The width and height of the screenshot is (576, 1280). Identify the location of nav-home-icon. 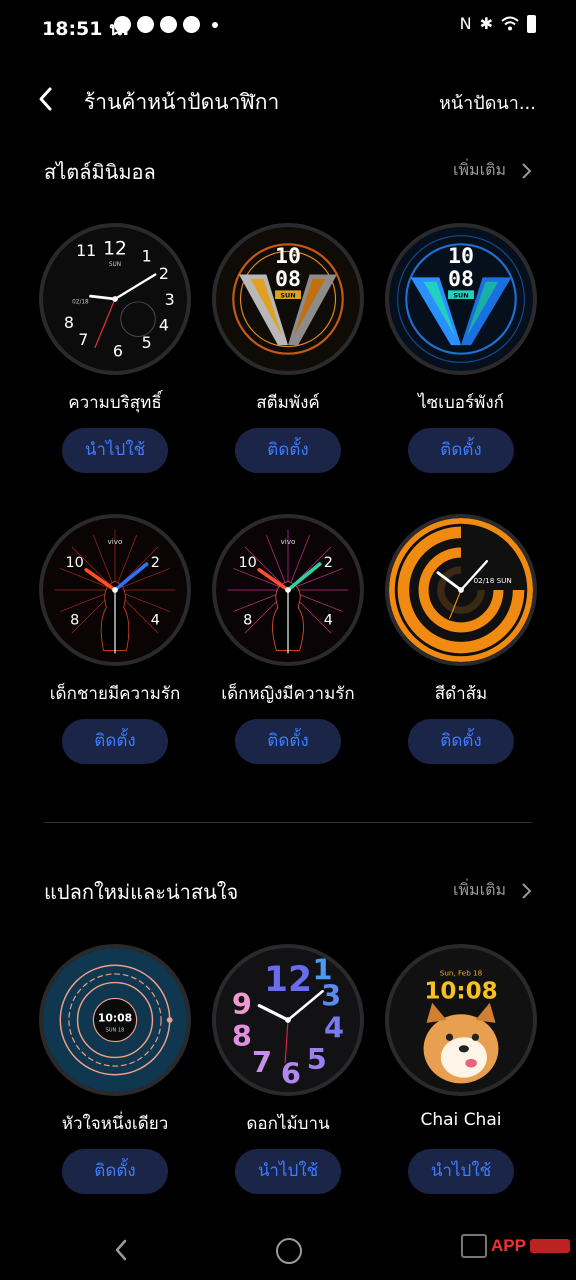
(289, 1251).